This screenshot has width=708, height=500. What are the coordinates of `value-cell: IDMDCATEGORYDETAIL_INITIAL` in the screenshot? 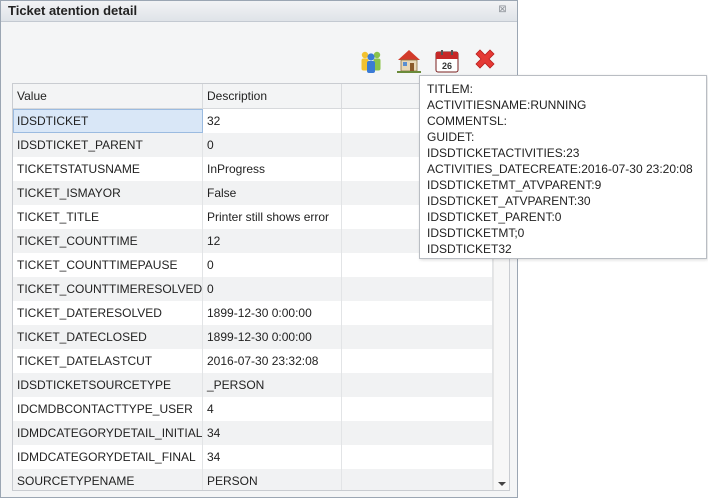 It's located at (108, 433).